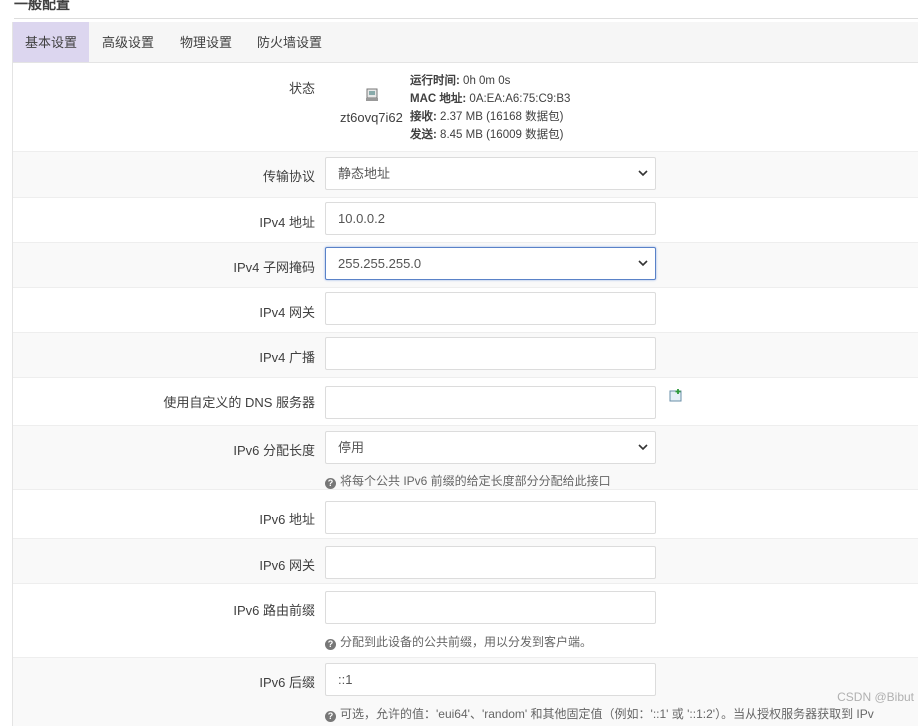  I want to click on interface-name: zt6ovq7i62, so click(371, 117).